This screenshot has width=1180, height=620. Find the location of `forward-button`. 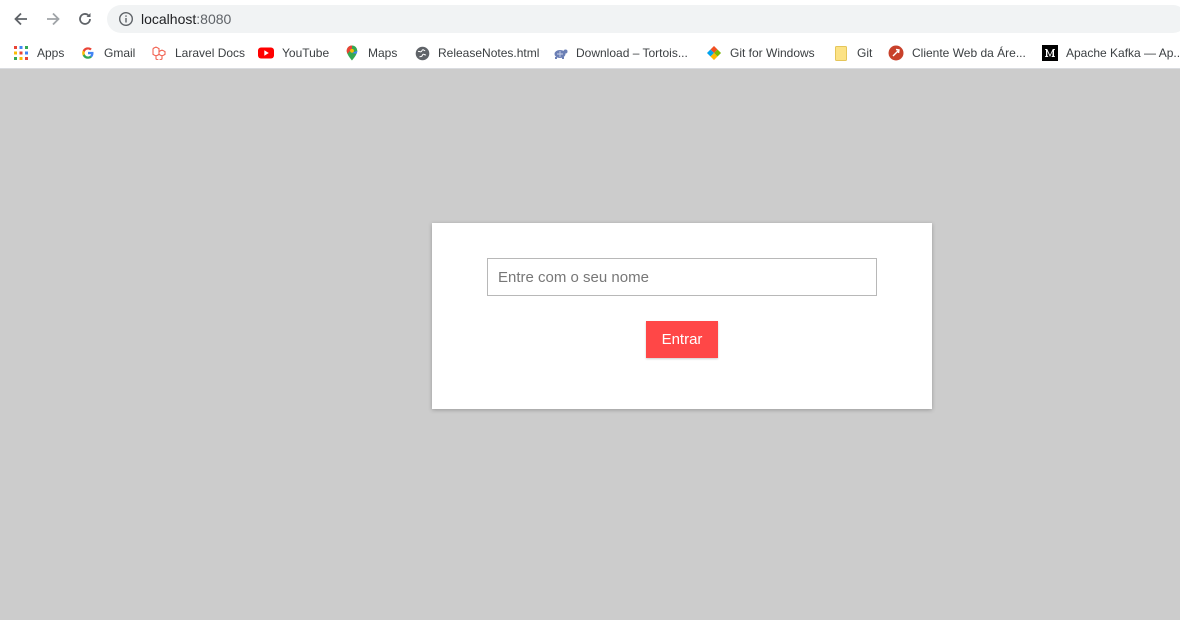

forward-button is located at coordinates (53, 19).